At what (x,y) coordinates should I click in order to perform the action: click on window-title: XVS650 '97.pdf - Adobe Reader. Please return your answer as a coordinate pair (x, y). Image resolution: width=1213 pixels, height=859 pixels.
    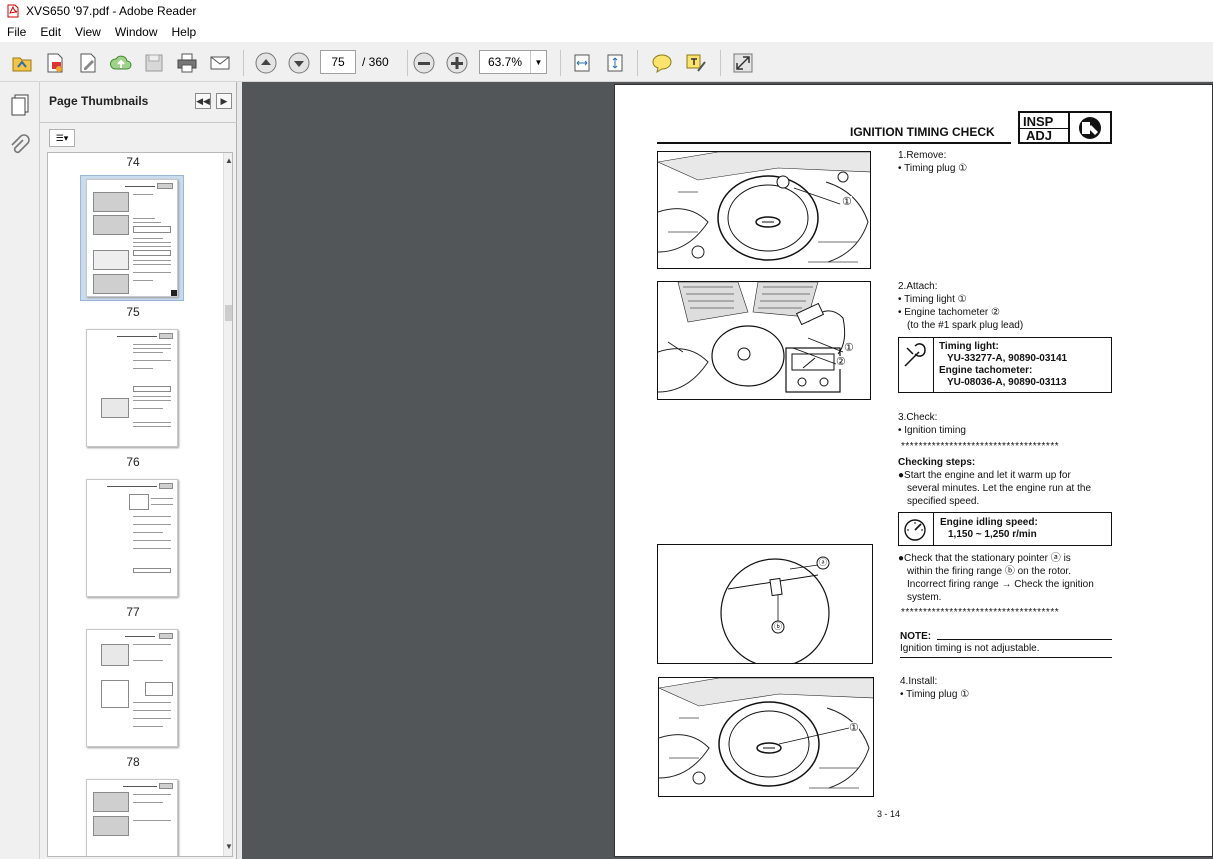
    Looking at the image, I should click on (111, 11).